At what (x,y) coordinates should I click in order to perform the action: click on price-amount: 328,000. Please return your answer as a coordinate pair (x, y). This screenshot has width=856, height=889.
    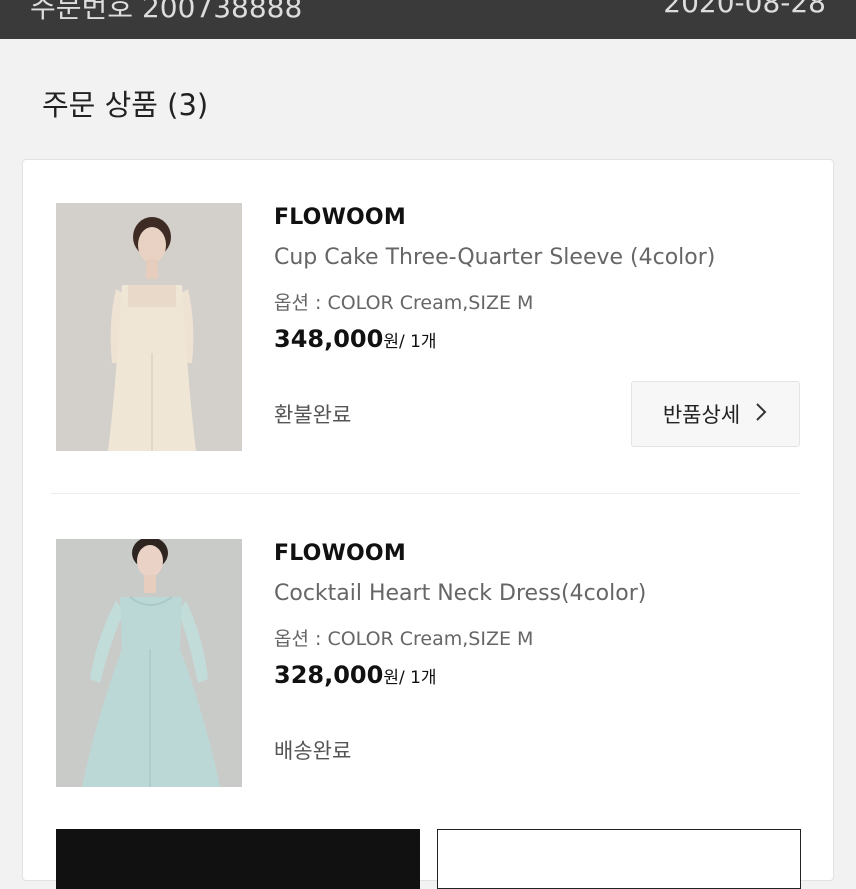
    Looking at the image, I should click on (329, 675).